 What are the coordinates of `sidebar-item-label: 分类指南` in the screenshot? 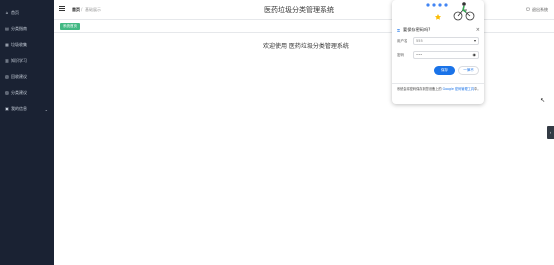 It's located at (19, 28).